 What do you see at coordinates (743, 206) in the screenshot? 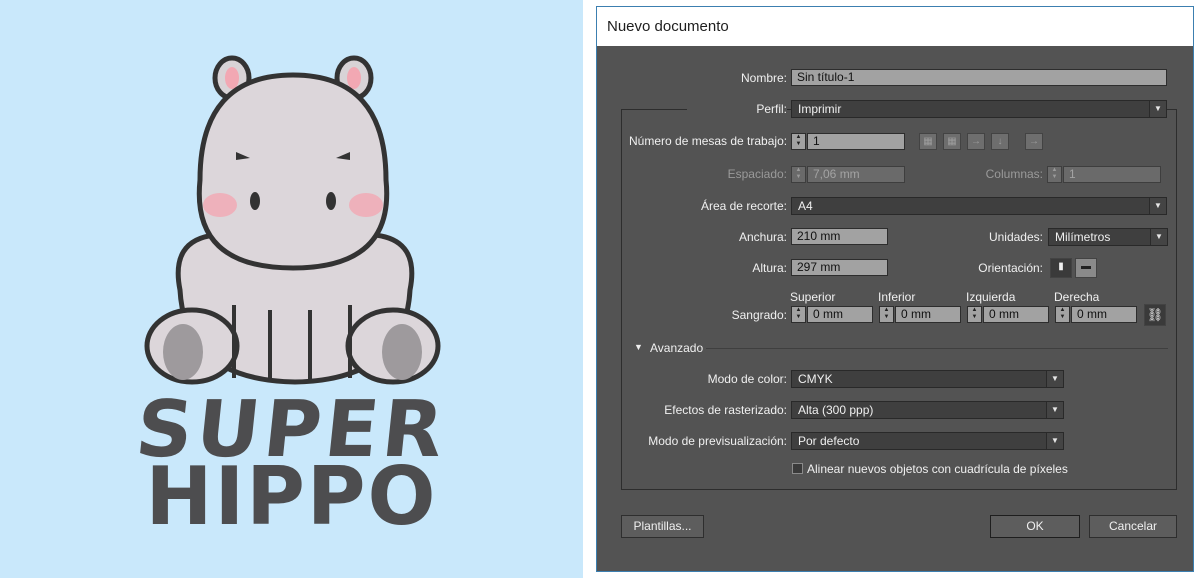
I see `area-label: Área de recorte:` at bounding box center [743, 206].